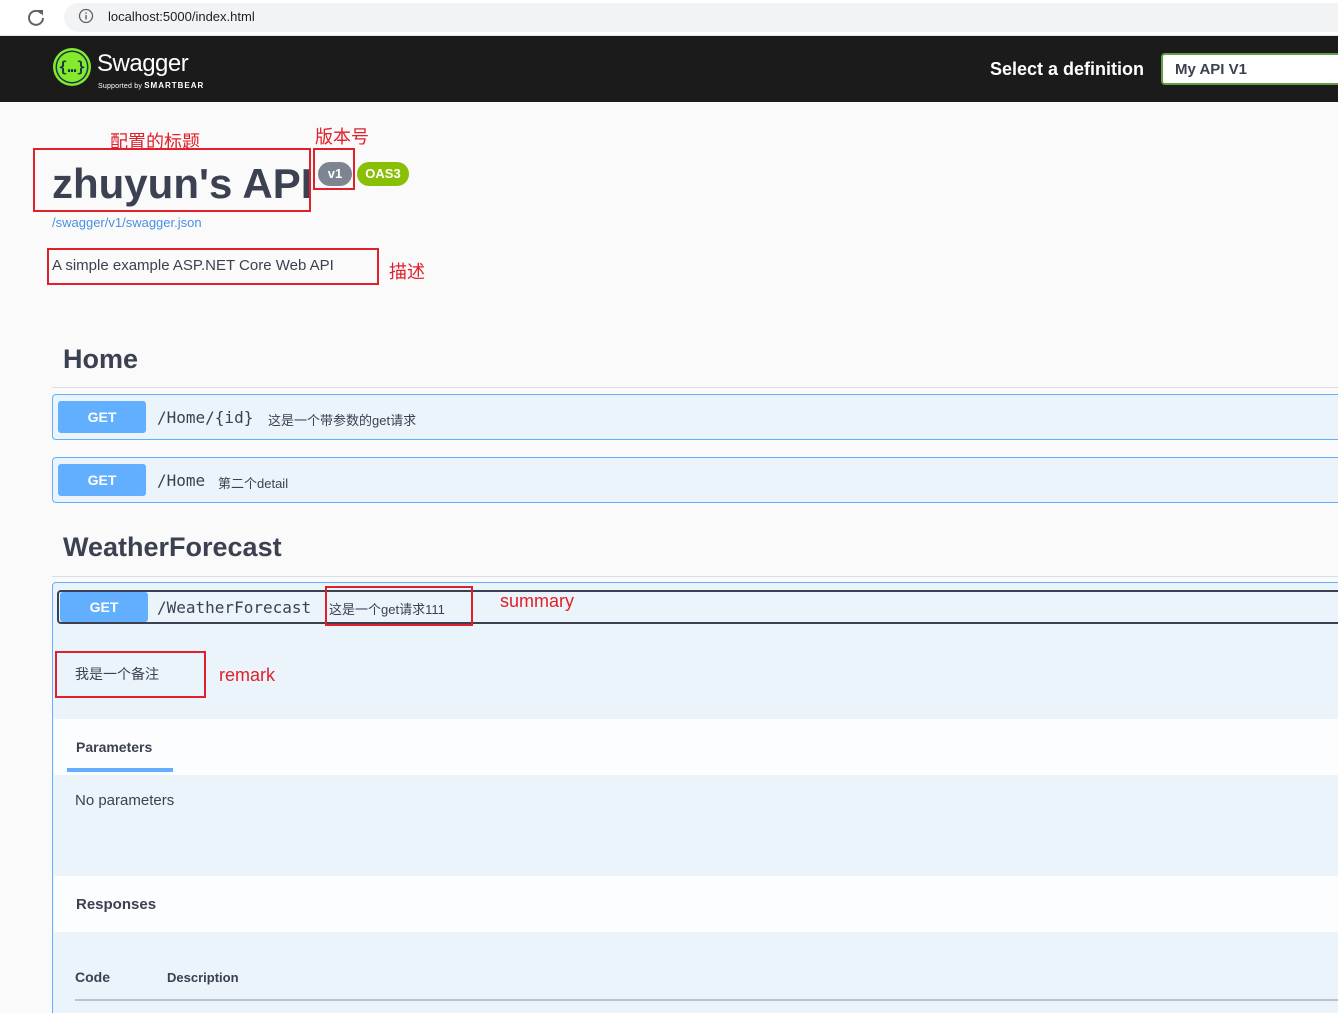 Image resolution: width=1338 pixels, height=1013 pixels. Describe the element at coordinates (92, 977) in the screenshot. I see `responses-col-code: Code` at that location.